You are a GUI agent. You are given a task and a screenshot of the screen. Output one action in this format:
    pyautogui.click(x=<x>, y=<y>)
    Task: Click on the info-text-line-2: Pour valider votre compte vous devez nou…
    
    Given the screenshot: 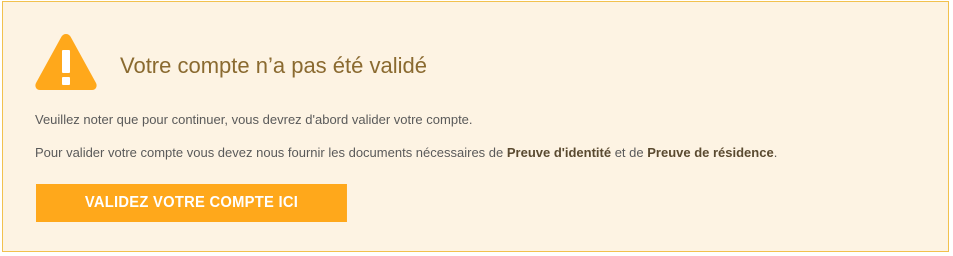 What is the action you would take?
    pyautogui.click(x=406, y=153)
    